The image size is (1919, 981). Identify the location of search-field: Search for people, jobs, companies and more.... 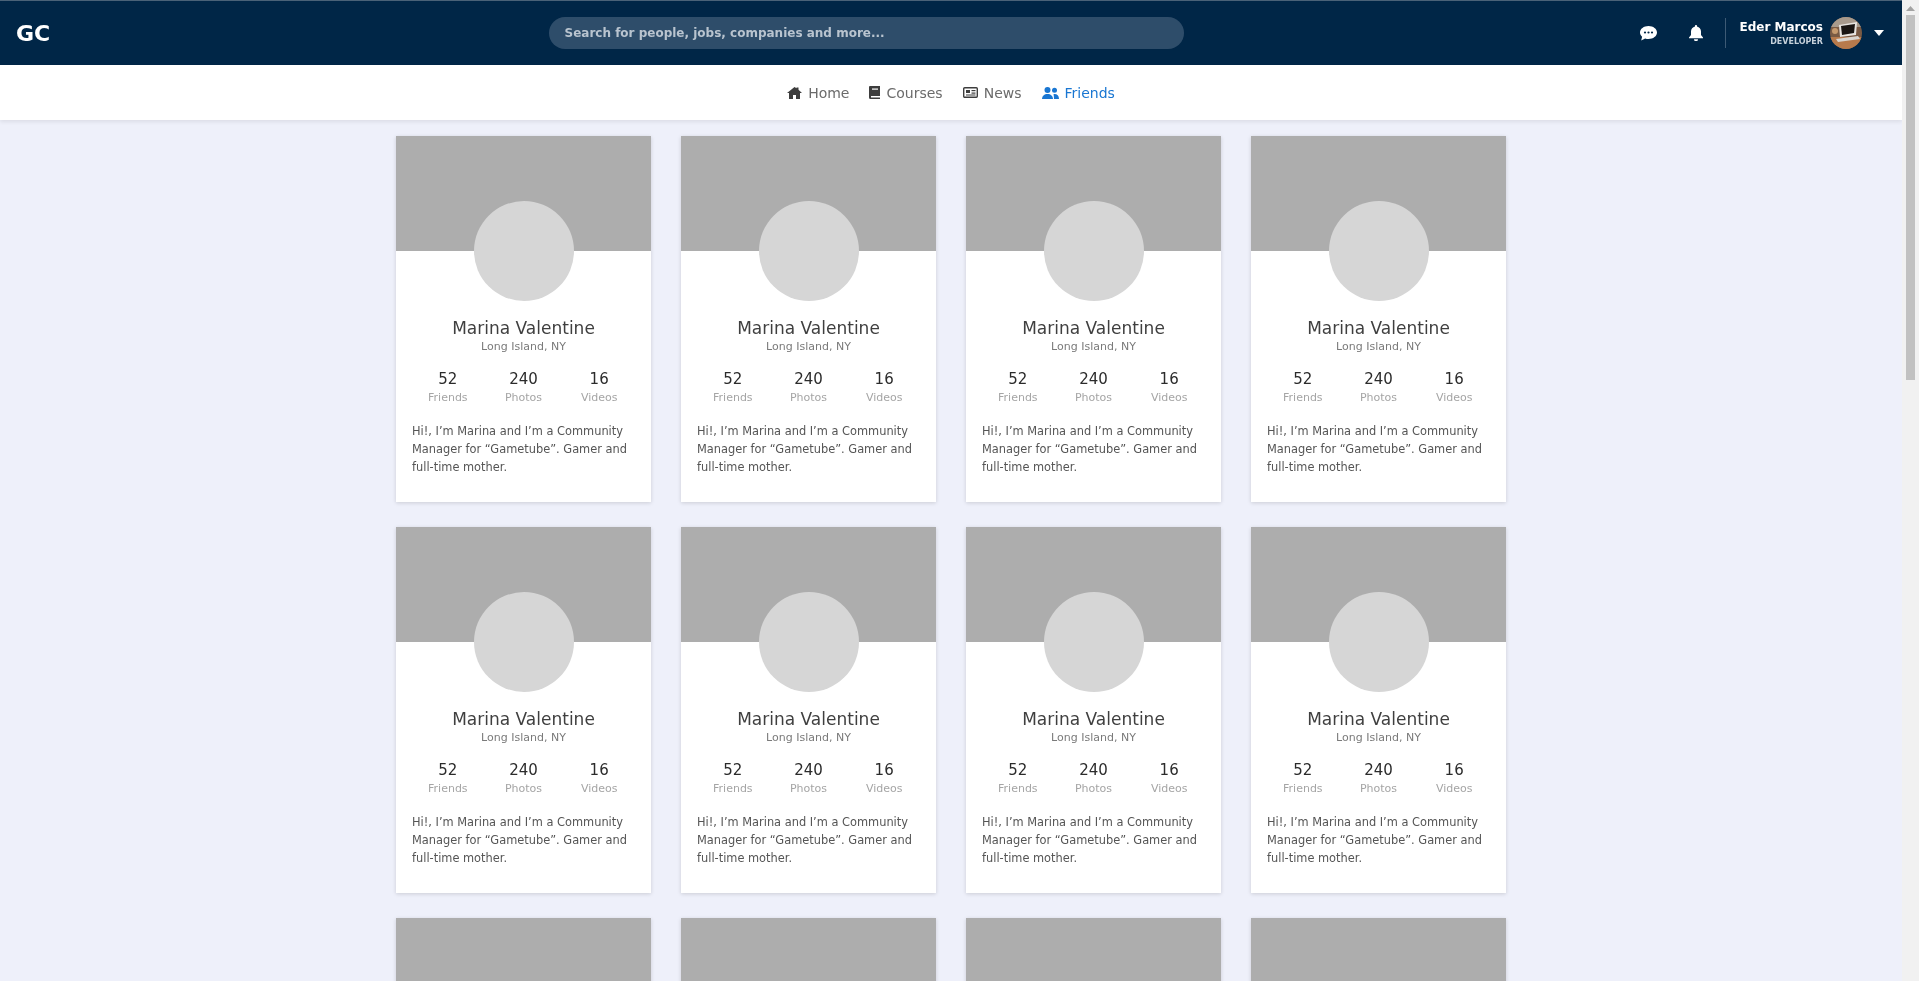
(866, 33).